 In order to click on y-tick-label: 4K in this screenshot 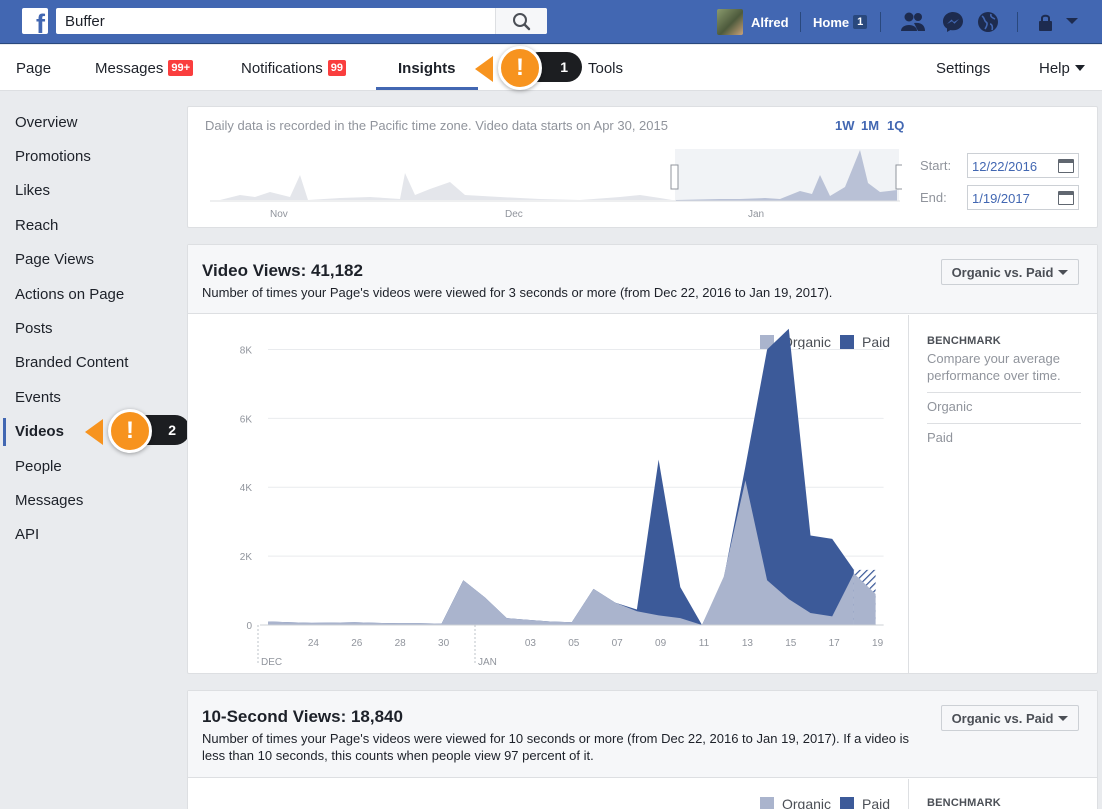, I will do `click(246, 488)`.